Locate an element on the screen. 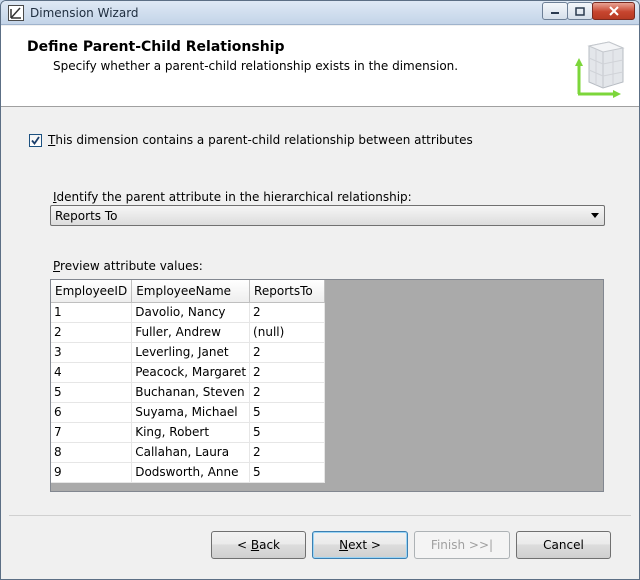 The height and width of the screenshot is (580, 640). checkmark-icon is located at coordinates (35, 140).